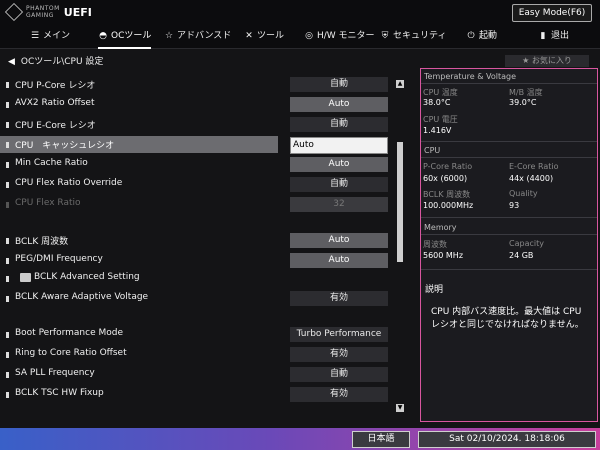 The width and height of the screenshot is (600, 450). I want to click on memory-frequency-label: 周波数, so click(435, 244).